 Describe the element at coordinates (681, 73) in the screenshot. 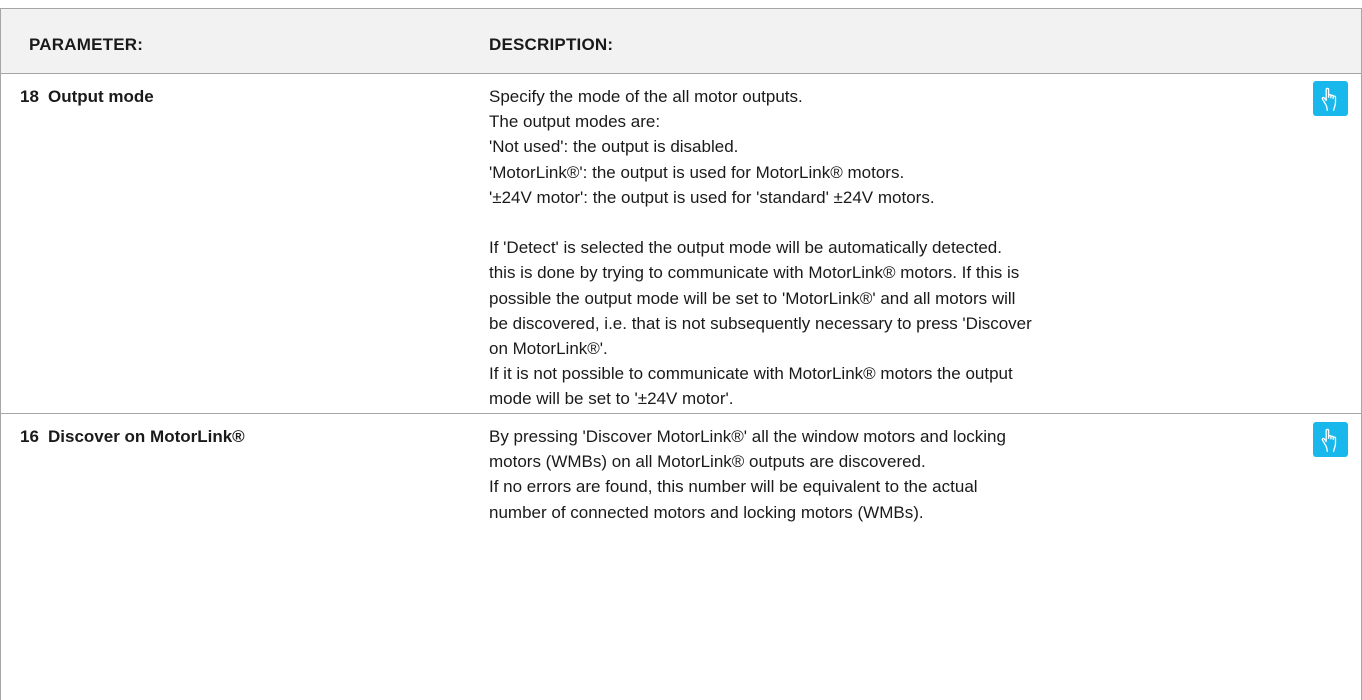

I see `header-divider` at that location.